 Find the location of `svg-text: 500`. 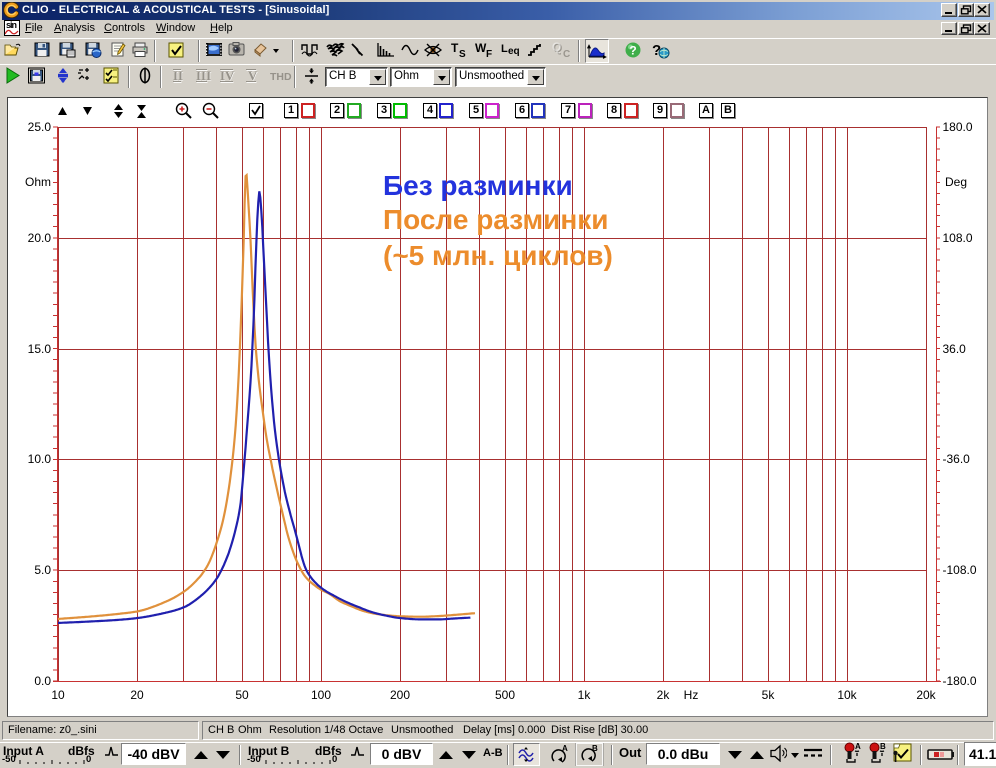

svg-text: 500 is located at coordinates (505, 695).